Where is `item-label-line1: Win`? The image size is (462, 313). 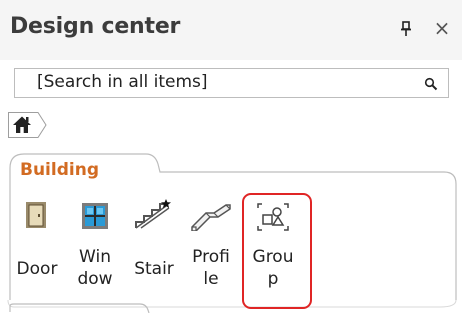 item-label-line1: Win is located at coordinates (95, 257).